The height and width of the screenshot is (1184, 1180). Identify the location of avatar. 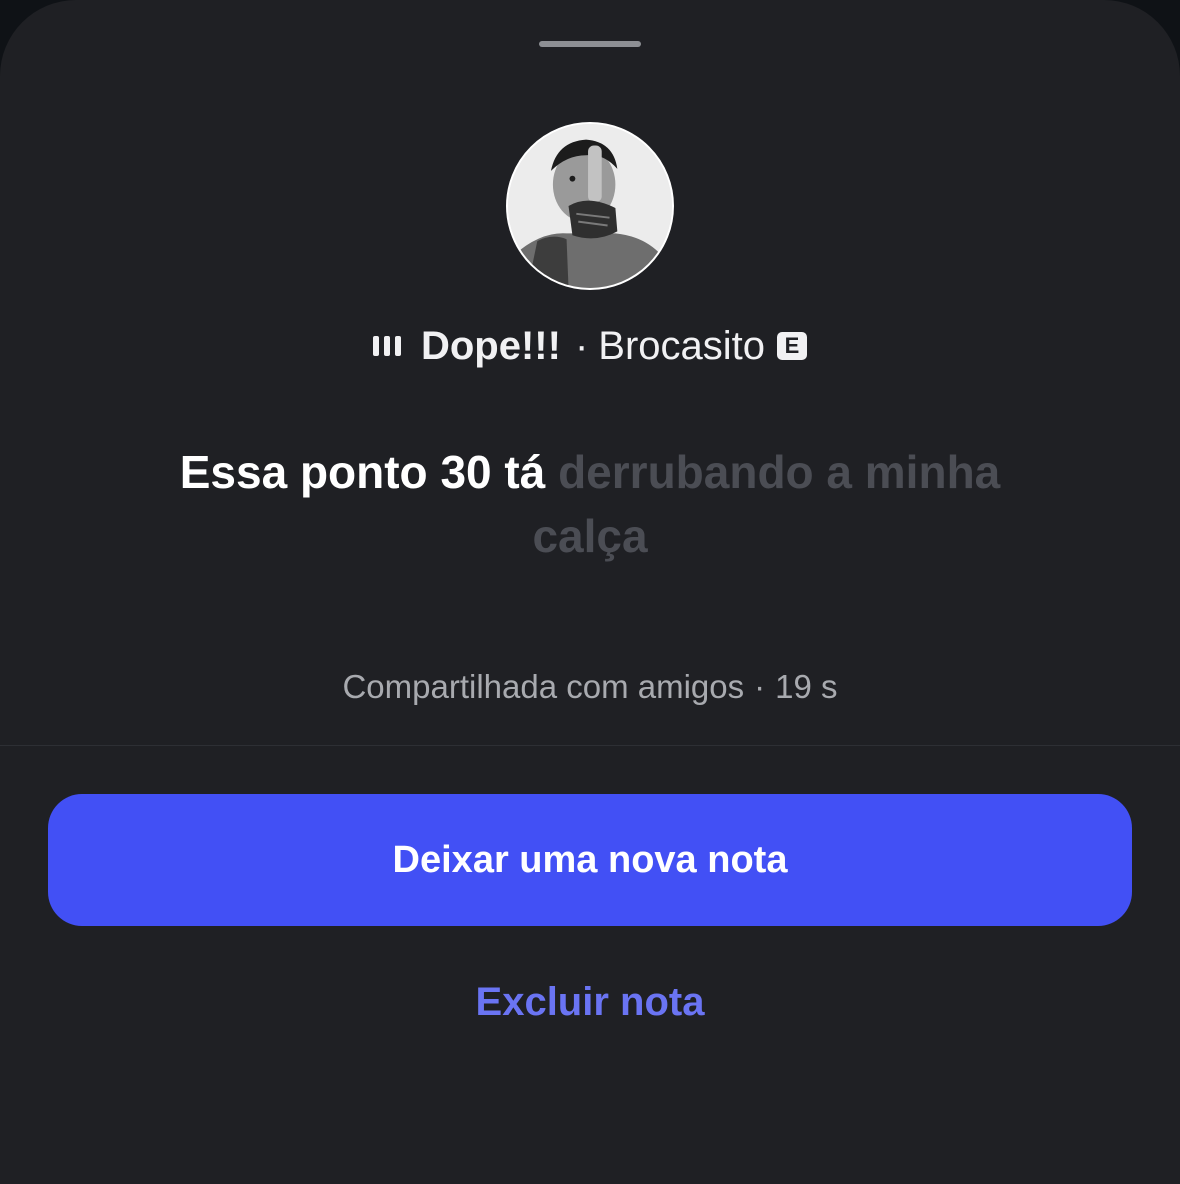
(590, 206).